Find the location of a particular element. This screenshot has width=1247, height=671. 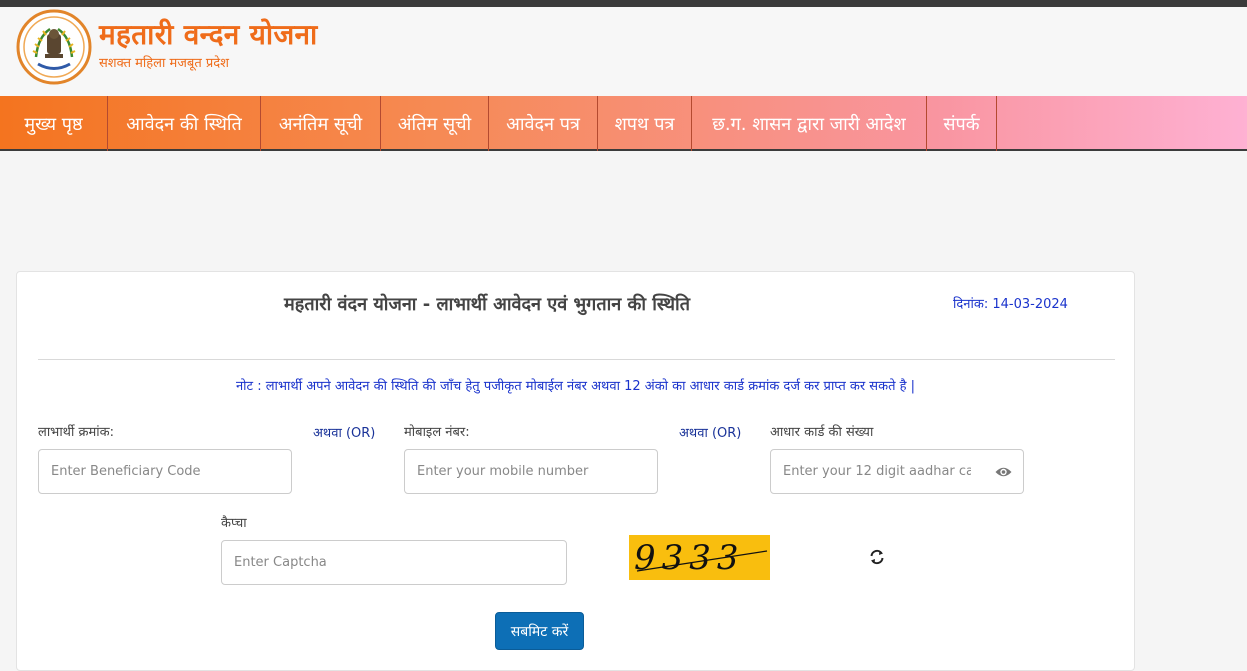

captcha-input is located at coordinates (394, 562).